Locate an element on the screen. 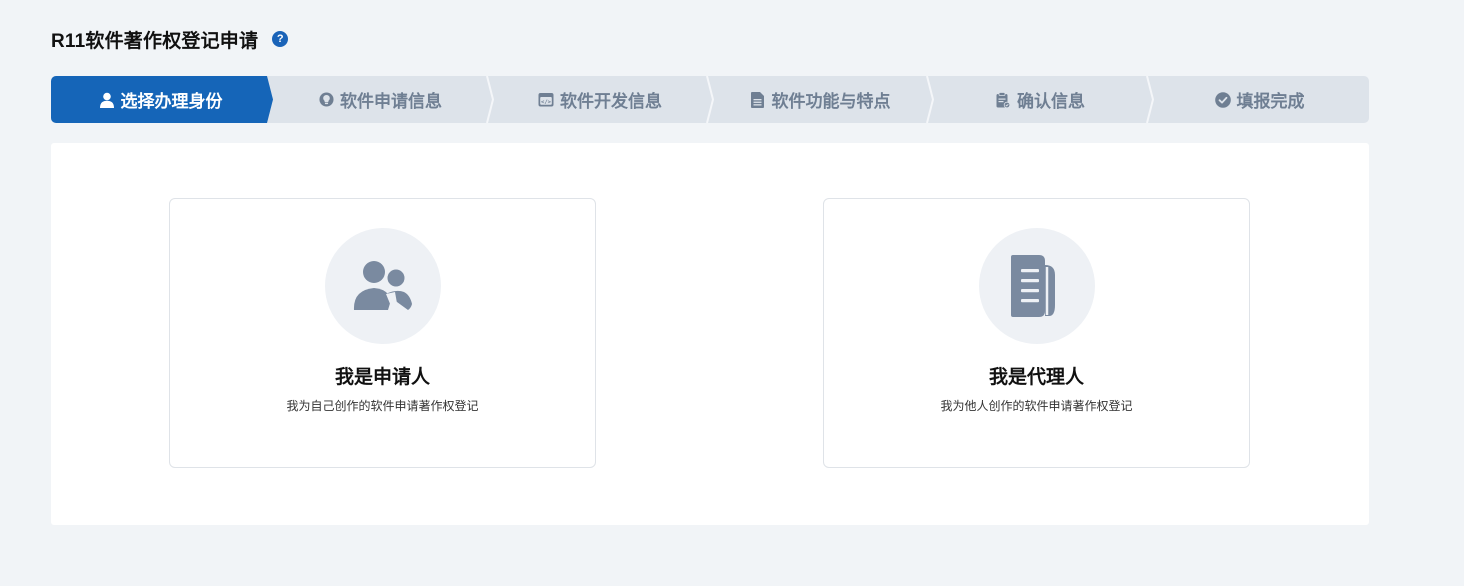 This screenshot has height=586, width=1464. question-circle-icon: ? is located at coordinates (280, 39).